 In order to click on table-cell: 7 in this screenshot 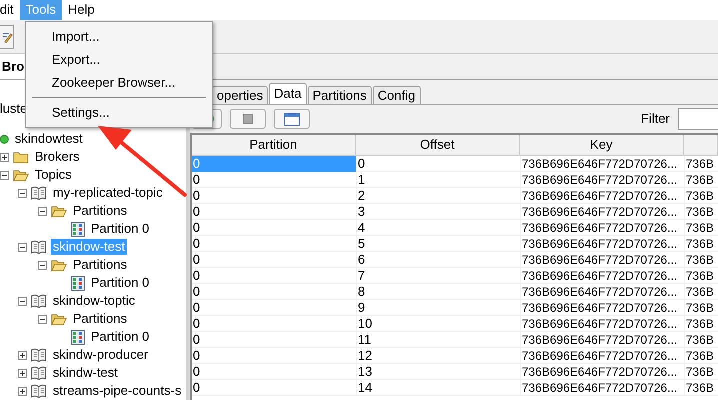, I will do `click(438, 276)`.